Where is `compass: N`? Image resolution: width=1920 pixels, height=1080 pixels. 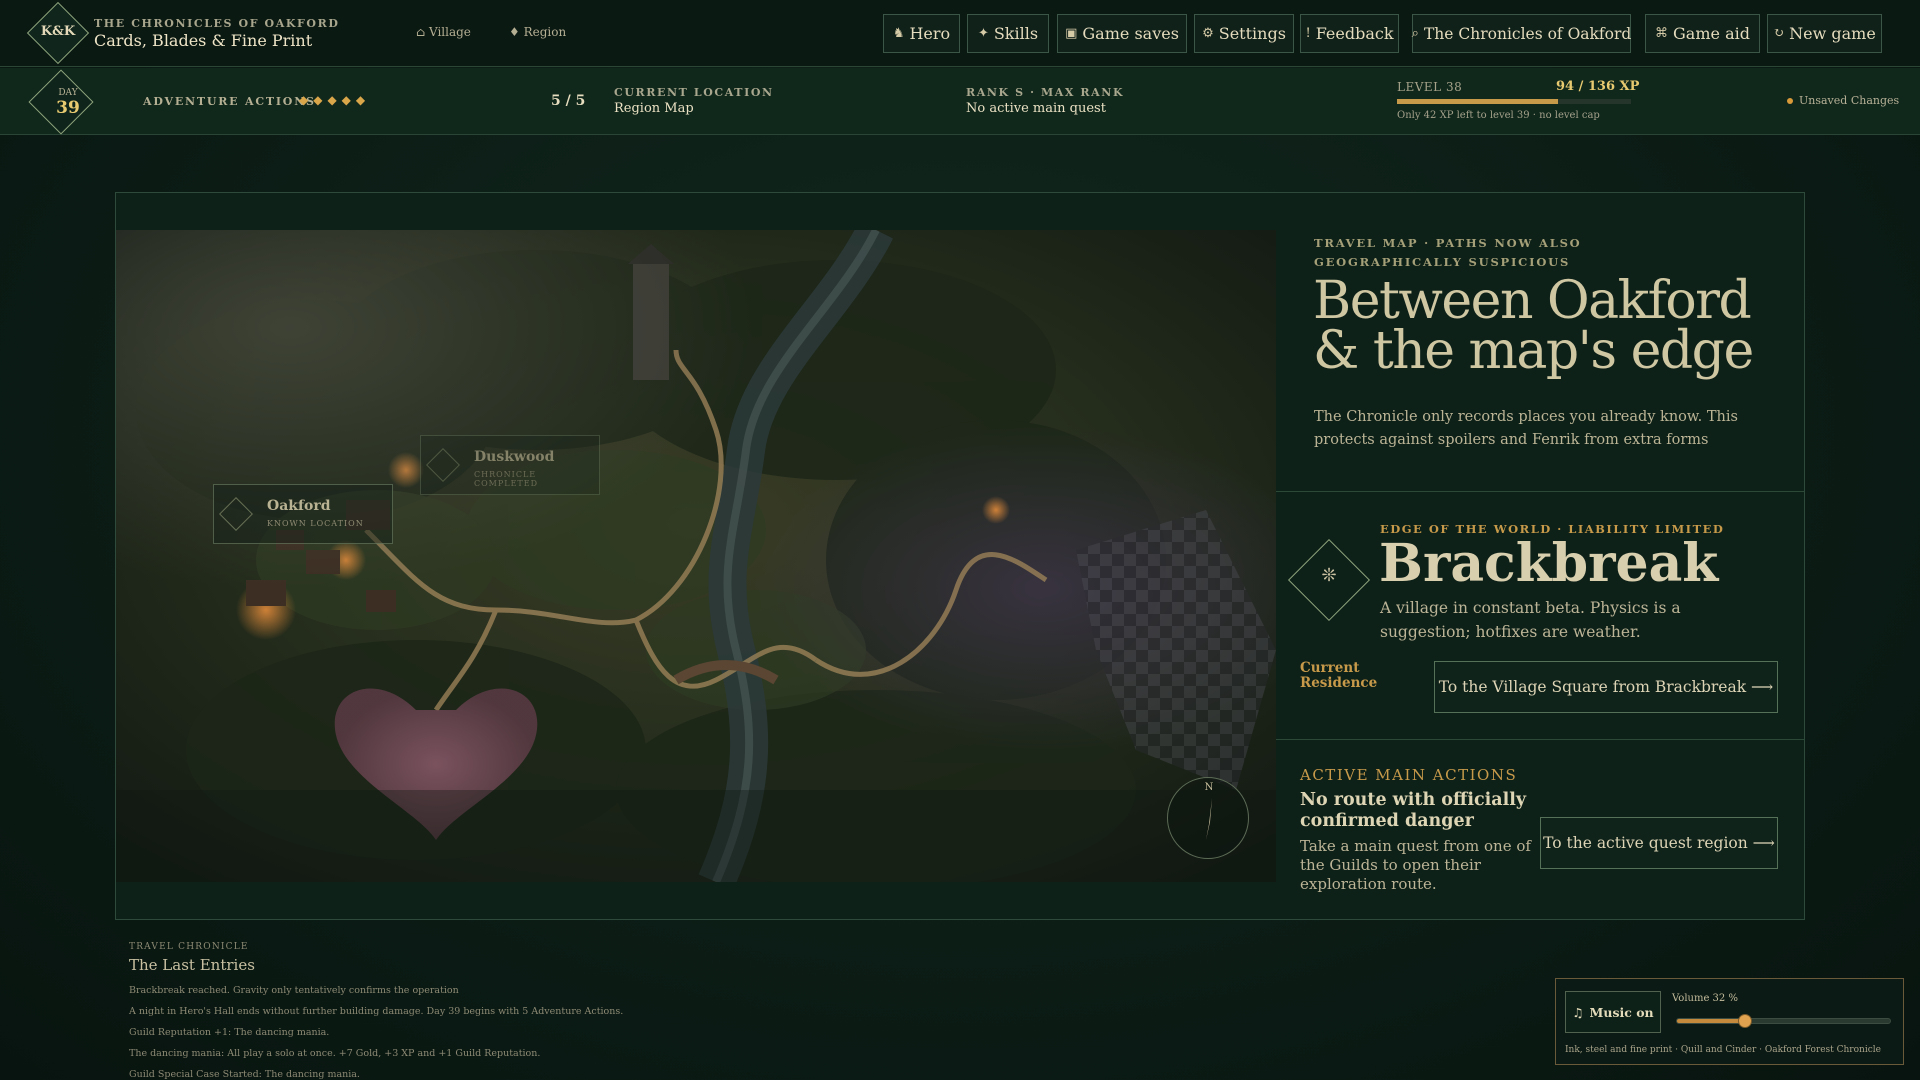
compass: N is located at coordinates (1208, 818).